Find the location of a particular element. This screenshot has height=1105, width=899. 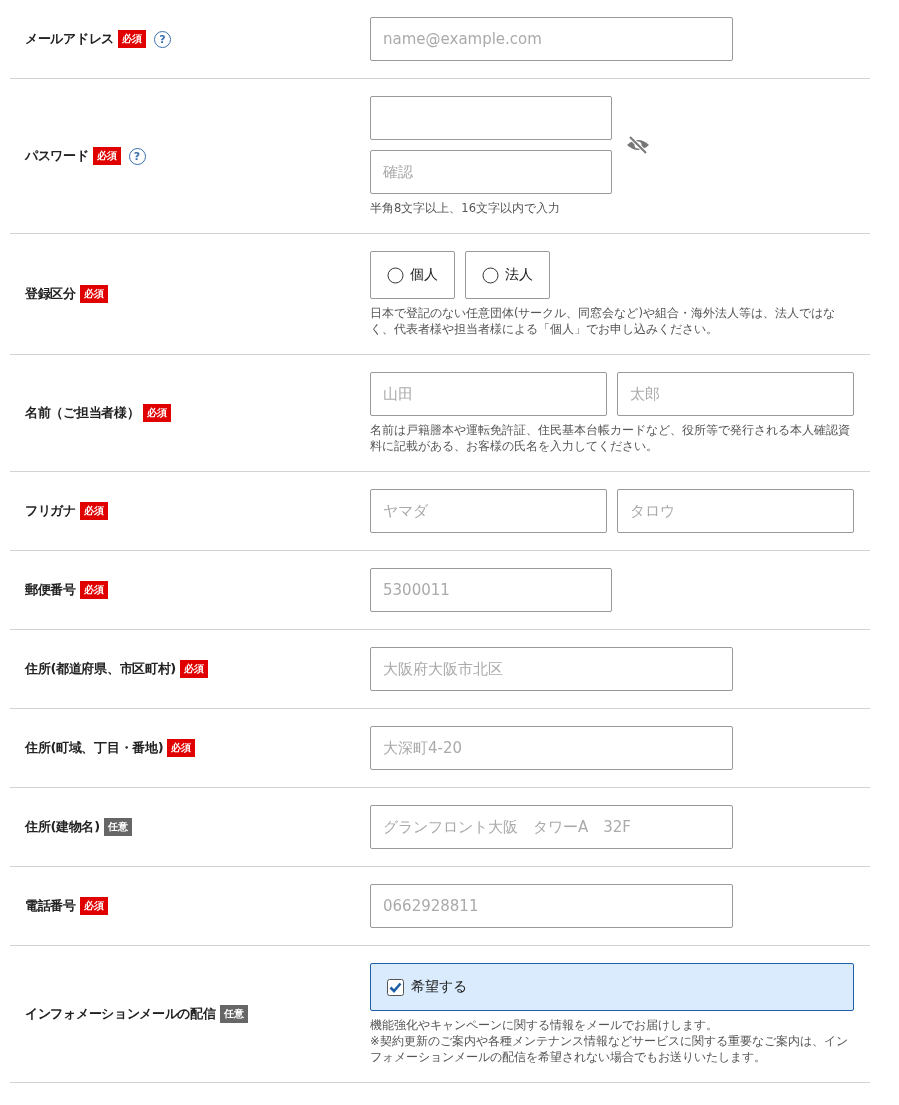

hint-text: 名前は戸籍謄本や運転免許証、住民基本台帳カードなど、役所等で発行される本人確認資料に記載がある、お客様の氏名を入力してください。 is located at coordinates (610, 438).